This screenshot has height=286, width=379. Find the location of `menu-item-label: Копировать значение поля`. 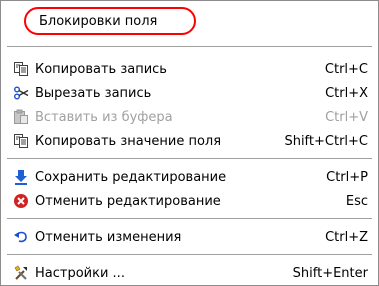

menu-item-label: Копировать значение поля is located at coordinates (128, 141).